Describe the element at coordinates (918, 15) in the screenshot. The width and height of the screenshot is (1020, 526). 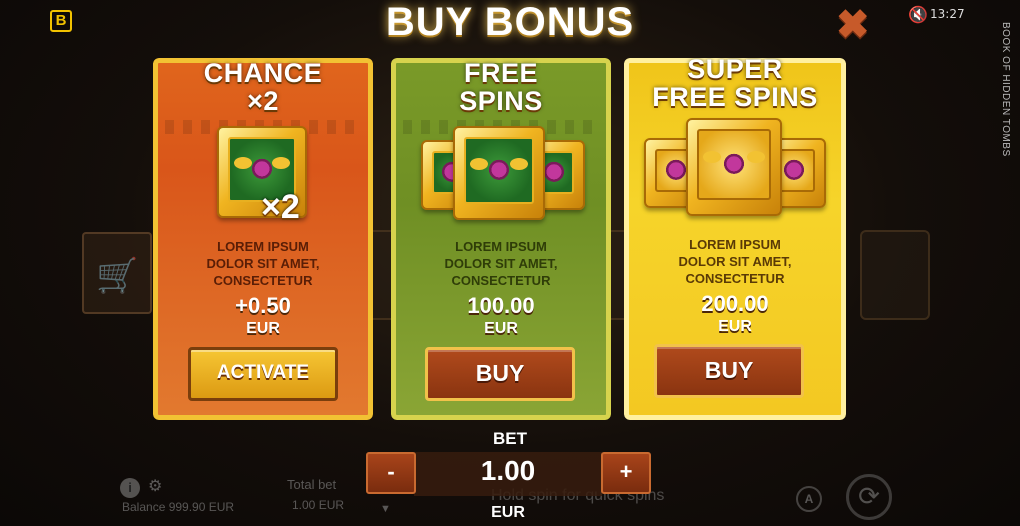
I see `sound-muted-icon: 🔇` at that location.